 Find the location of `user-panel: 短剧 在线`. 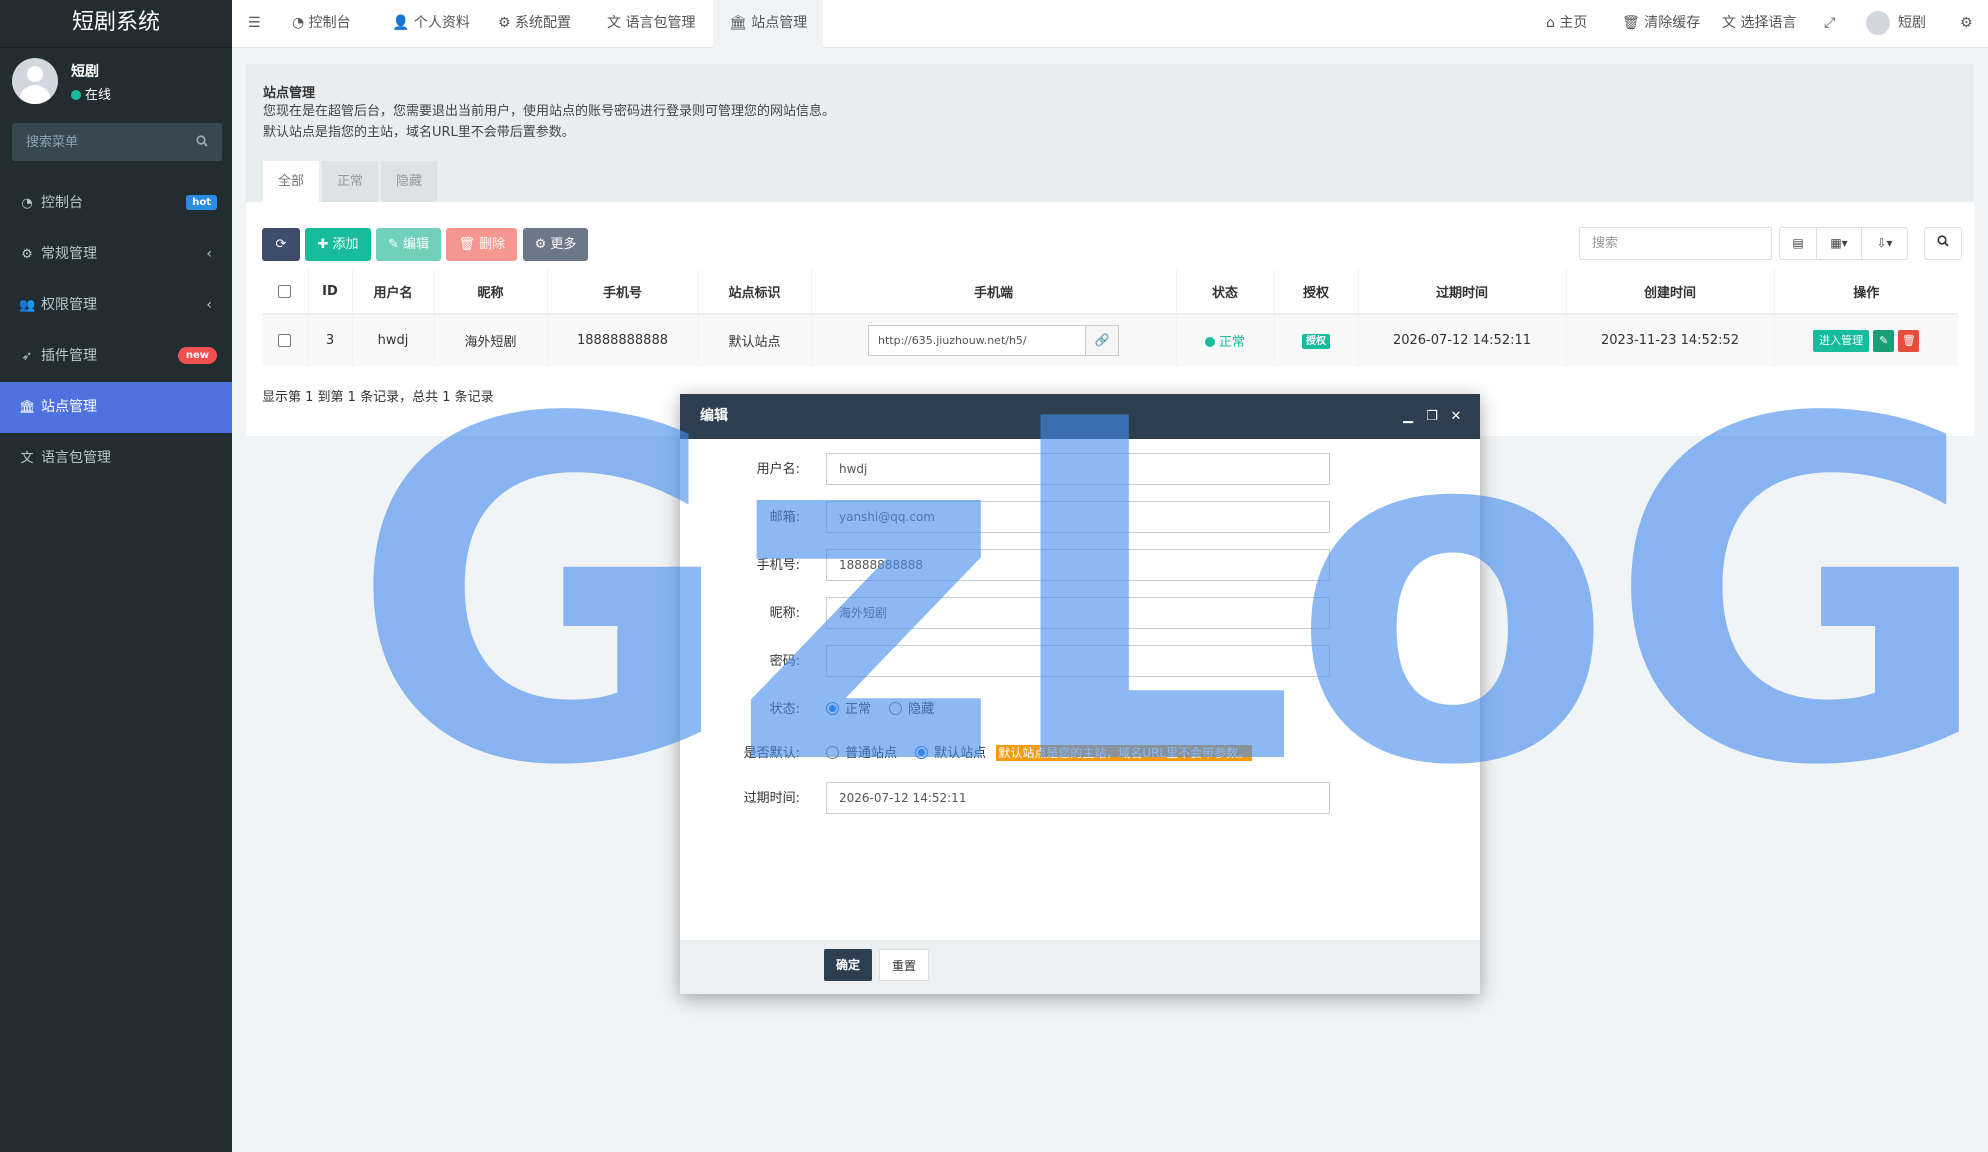

user-panel: 短剧 在线 is located at coordinates (116, 85).